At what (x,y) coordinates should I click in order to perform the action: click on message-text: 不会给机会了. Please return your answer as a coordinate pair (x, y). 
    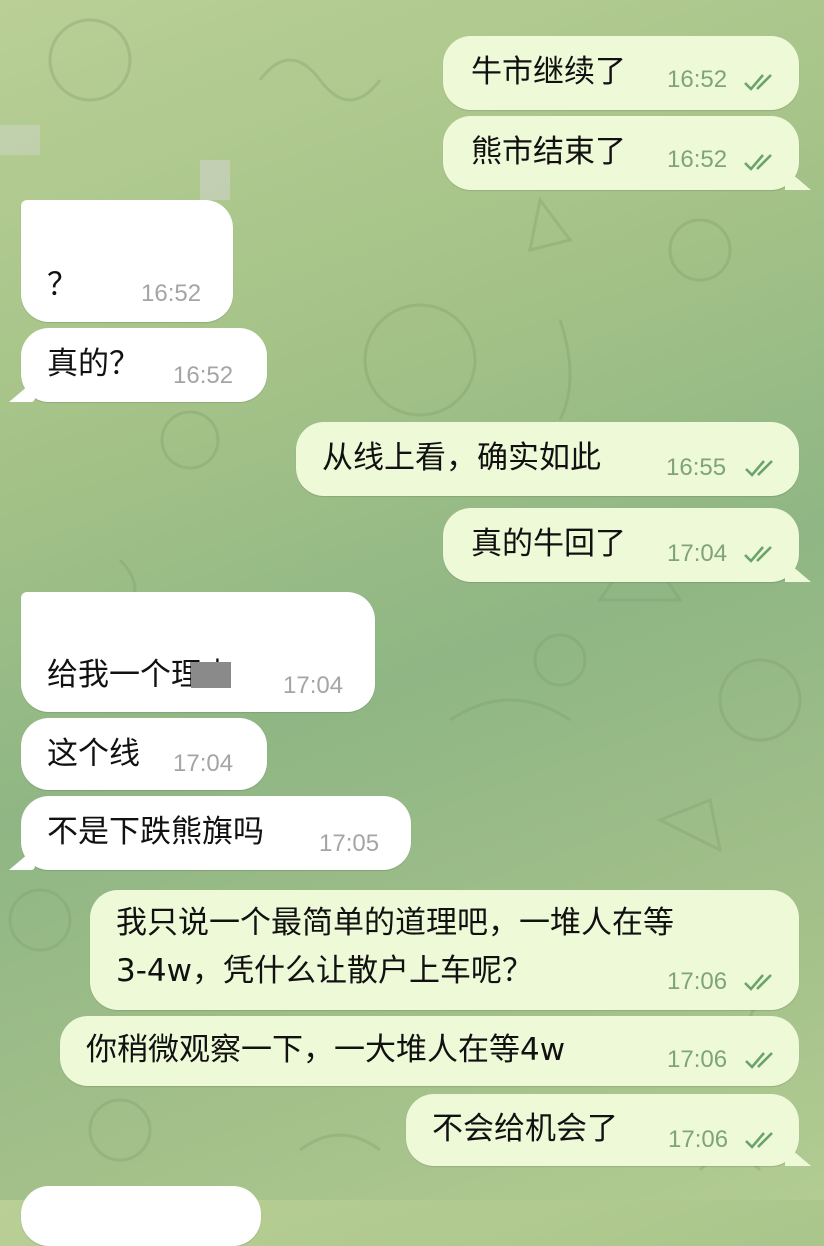
    Looking at the image, I should click on (525, 1129).